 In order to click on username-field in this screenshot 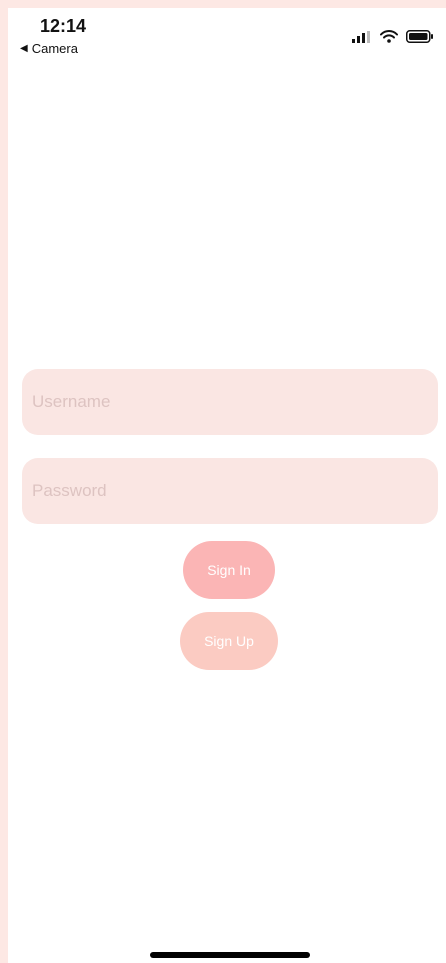, I will do `click(230, 402)`.